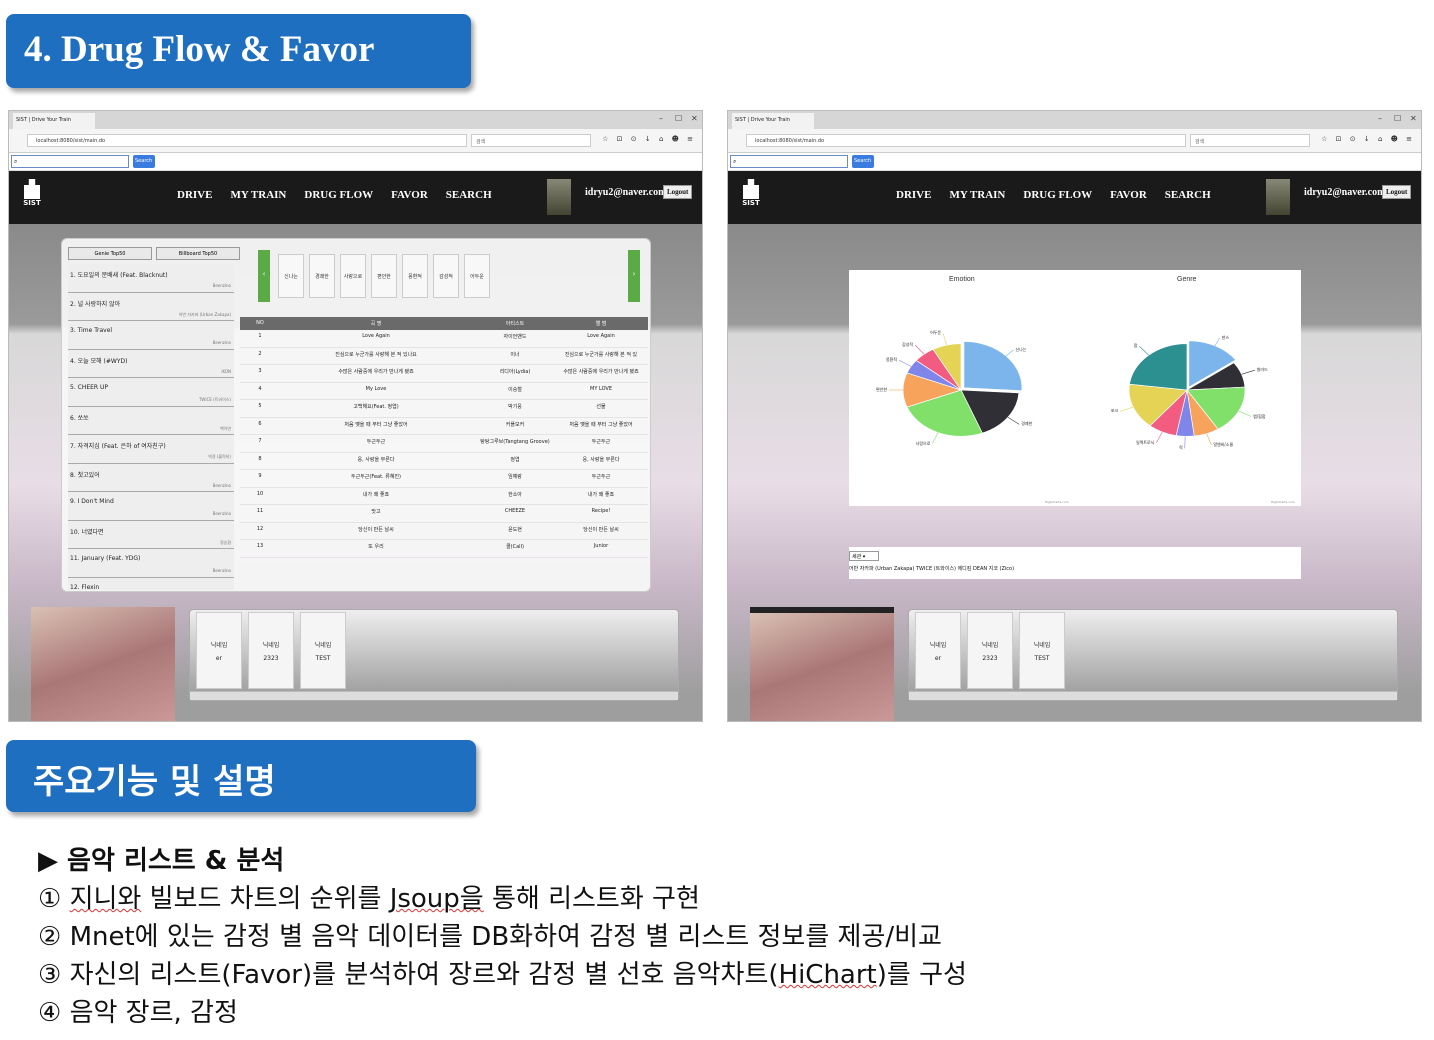 This screenshot has width=1434, height=1040. Describe the element at coordinates (353, 276) in the screenshot. I see `emotion-button: 사랑으로` at that location.